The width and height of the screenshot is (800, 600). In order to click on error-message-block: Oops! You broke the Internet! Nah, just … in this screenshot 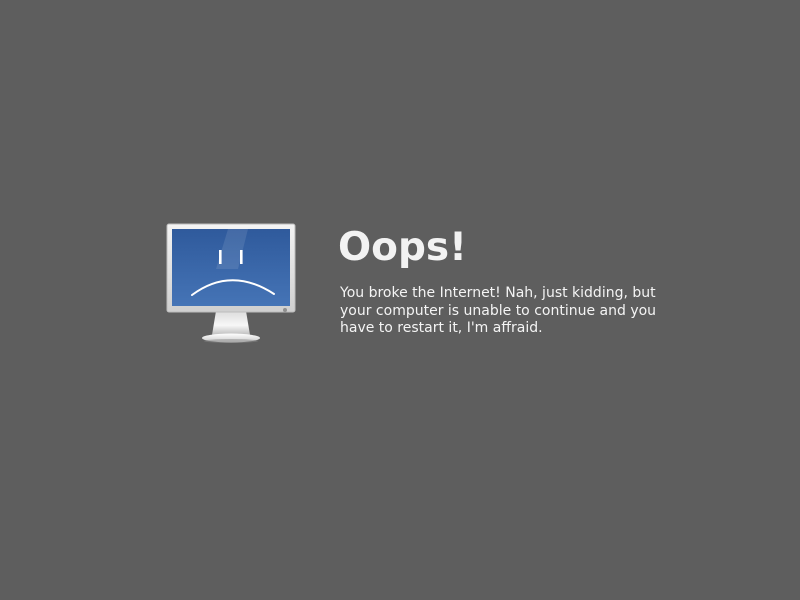, I will do `click(508, 280)`.